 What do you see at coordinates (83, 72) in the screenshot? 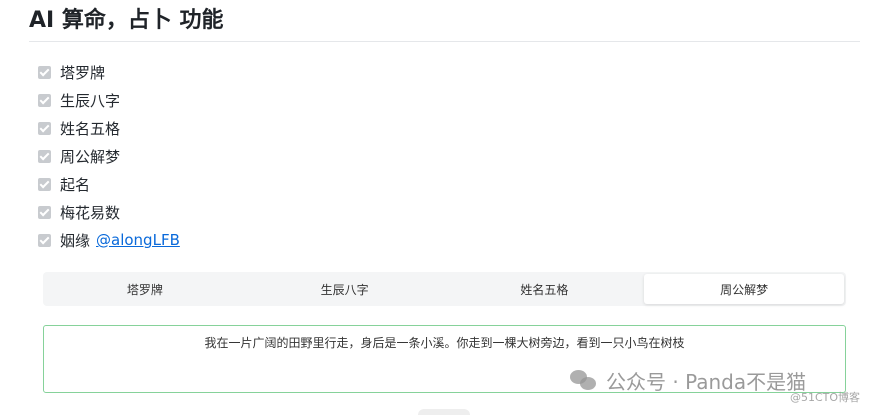
I see `task-label: 塔罗牌` at bounding box center [83, 72].